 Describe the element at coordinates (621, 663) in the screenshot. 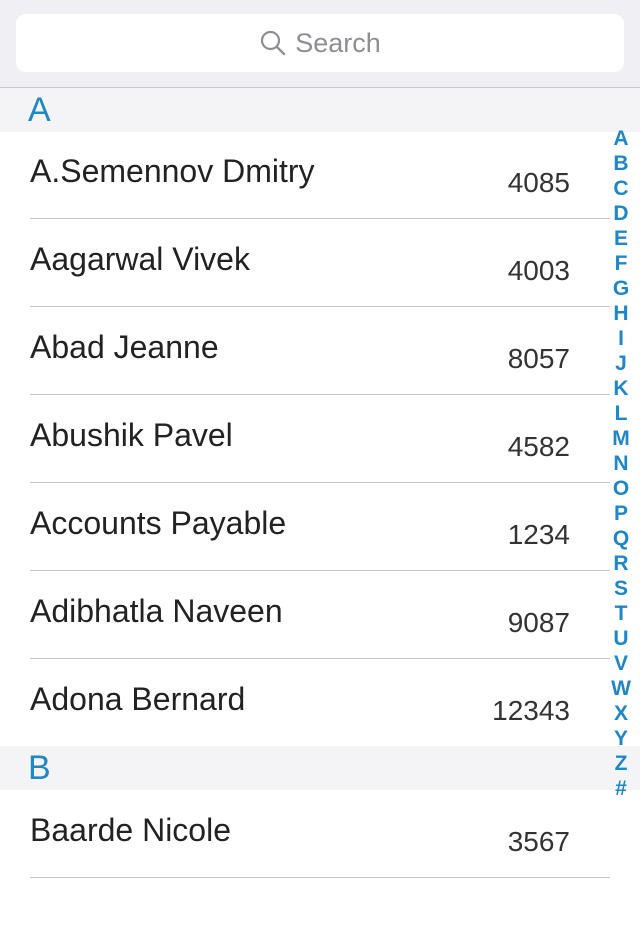

I see `index-letter: V` at that location.